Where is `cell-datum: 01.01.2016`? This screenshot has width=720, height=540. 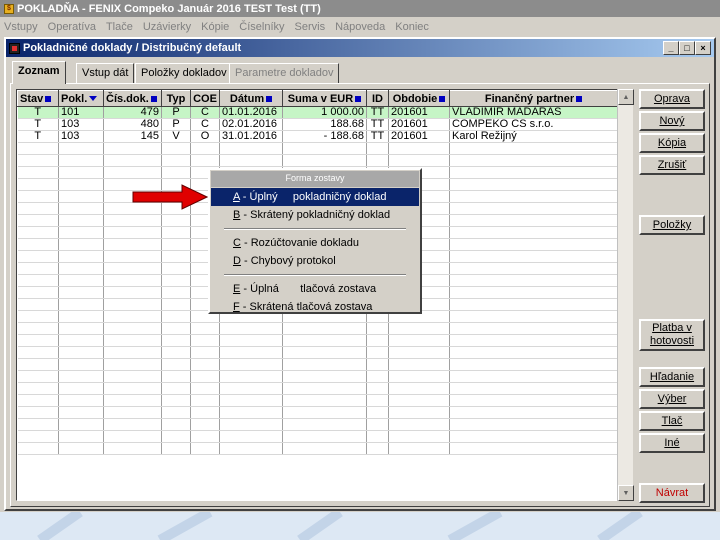 cell-datum: 01.01.2016 is located at coordinates (251, 112).